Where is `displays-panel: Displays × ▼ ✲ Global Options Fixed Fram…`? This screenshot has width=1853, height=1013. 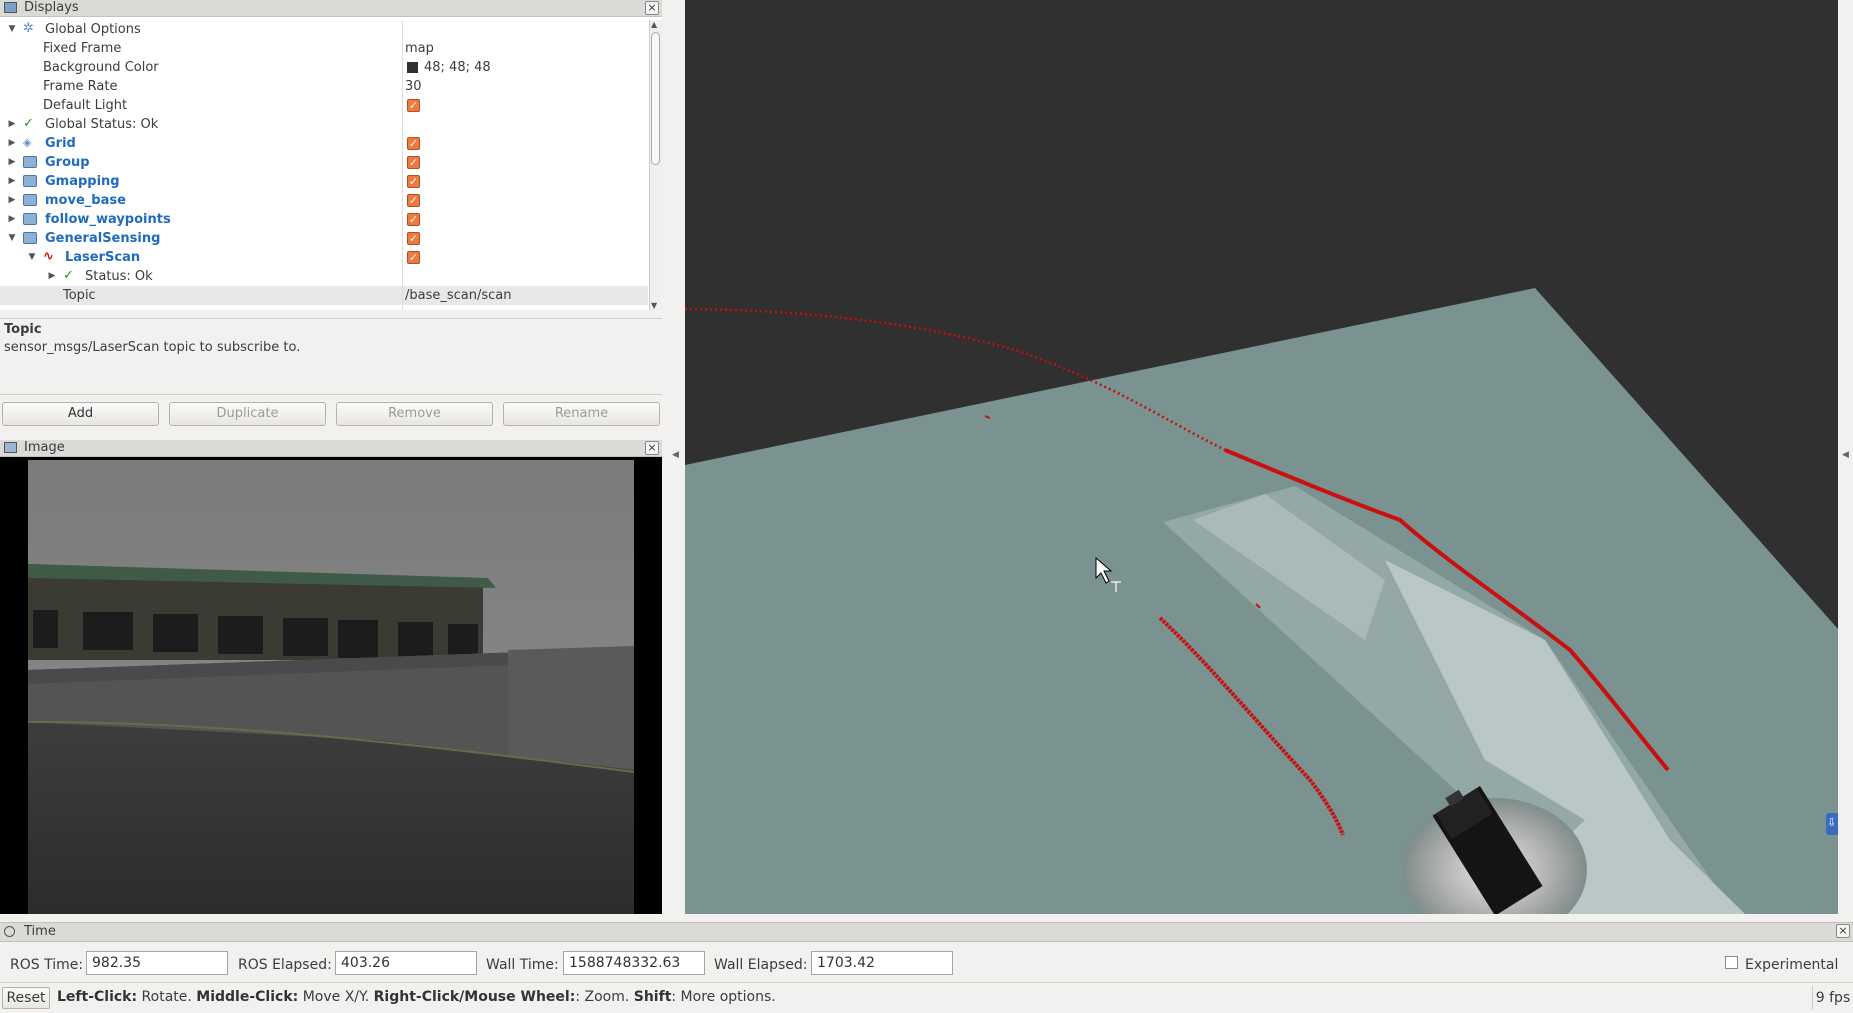 displays-panel: Displays × ▼ ✲ Global Options Fixed Fram… is located at coordinates (331, 155).